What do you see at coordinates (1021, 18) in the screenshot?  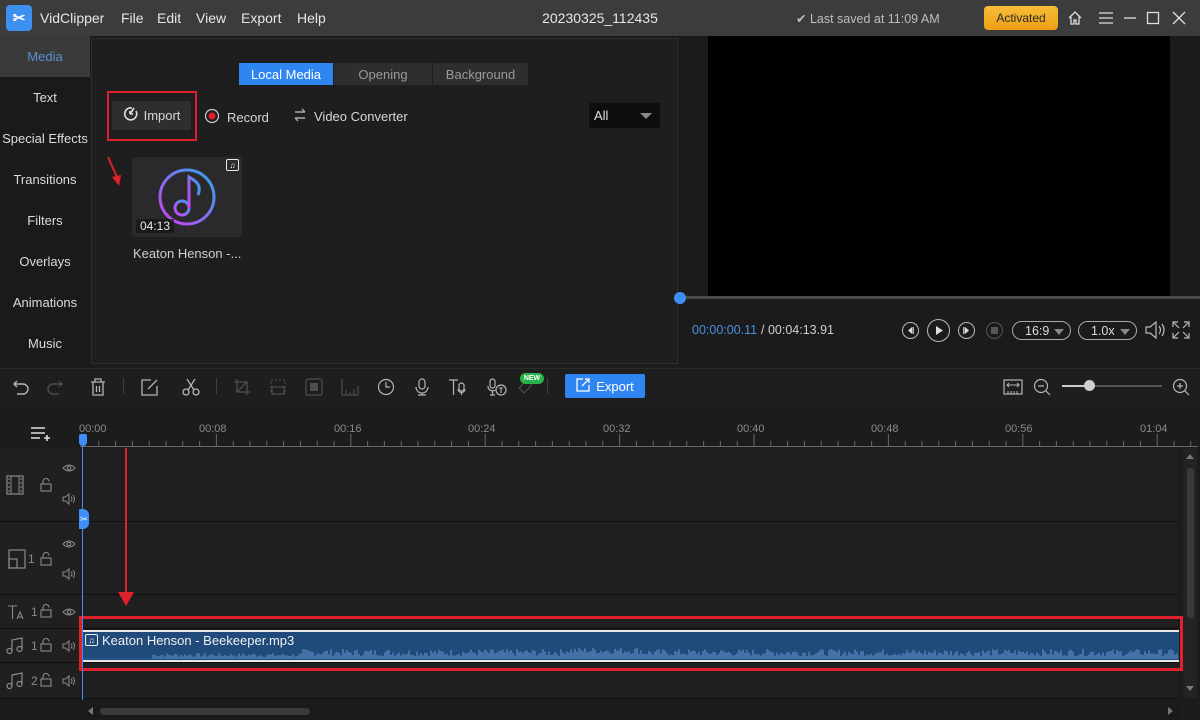 I see `activated-button: Activated` at bounding box center [1021, 18].